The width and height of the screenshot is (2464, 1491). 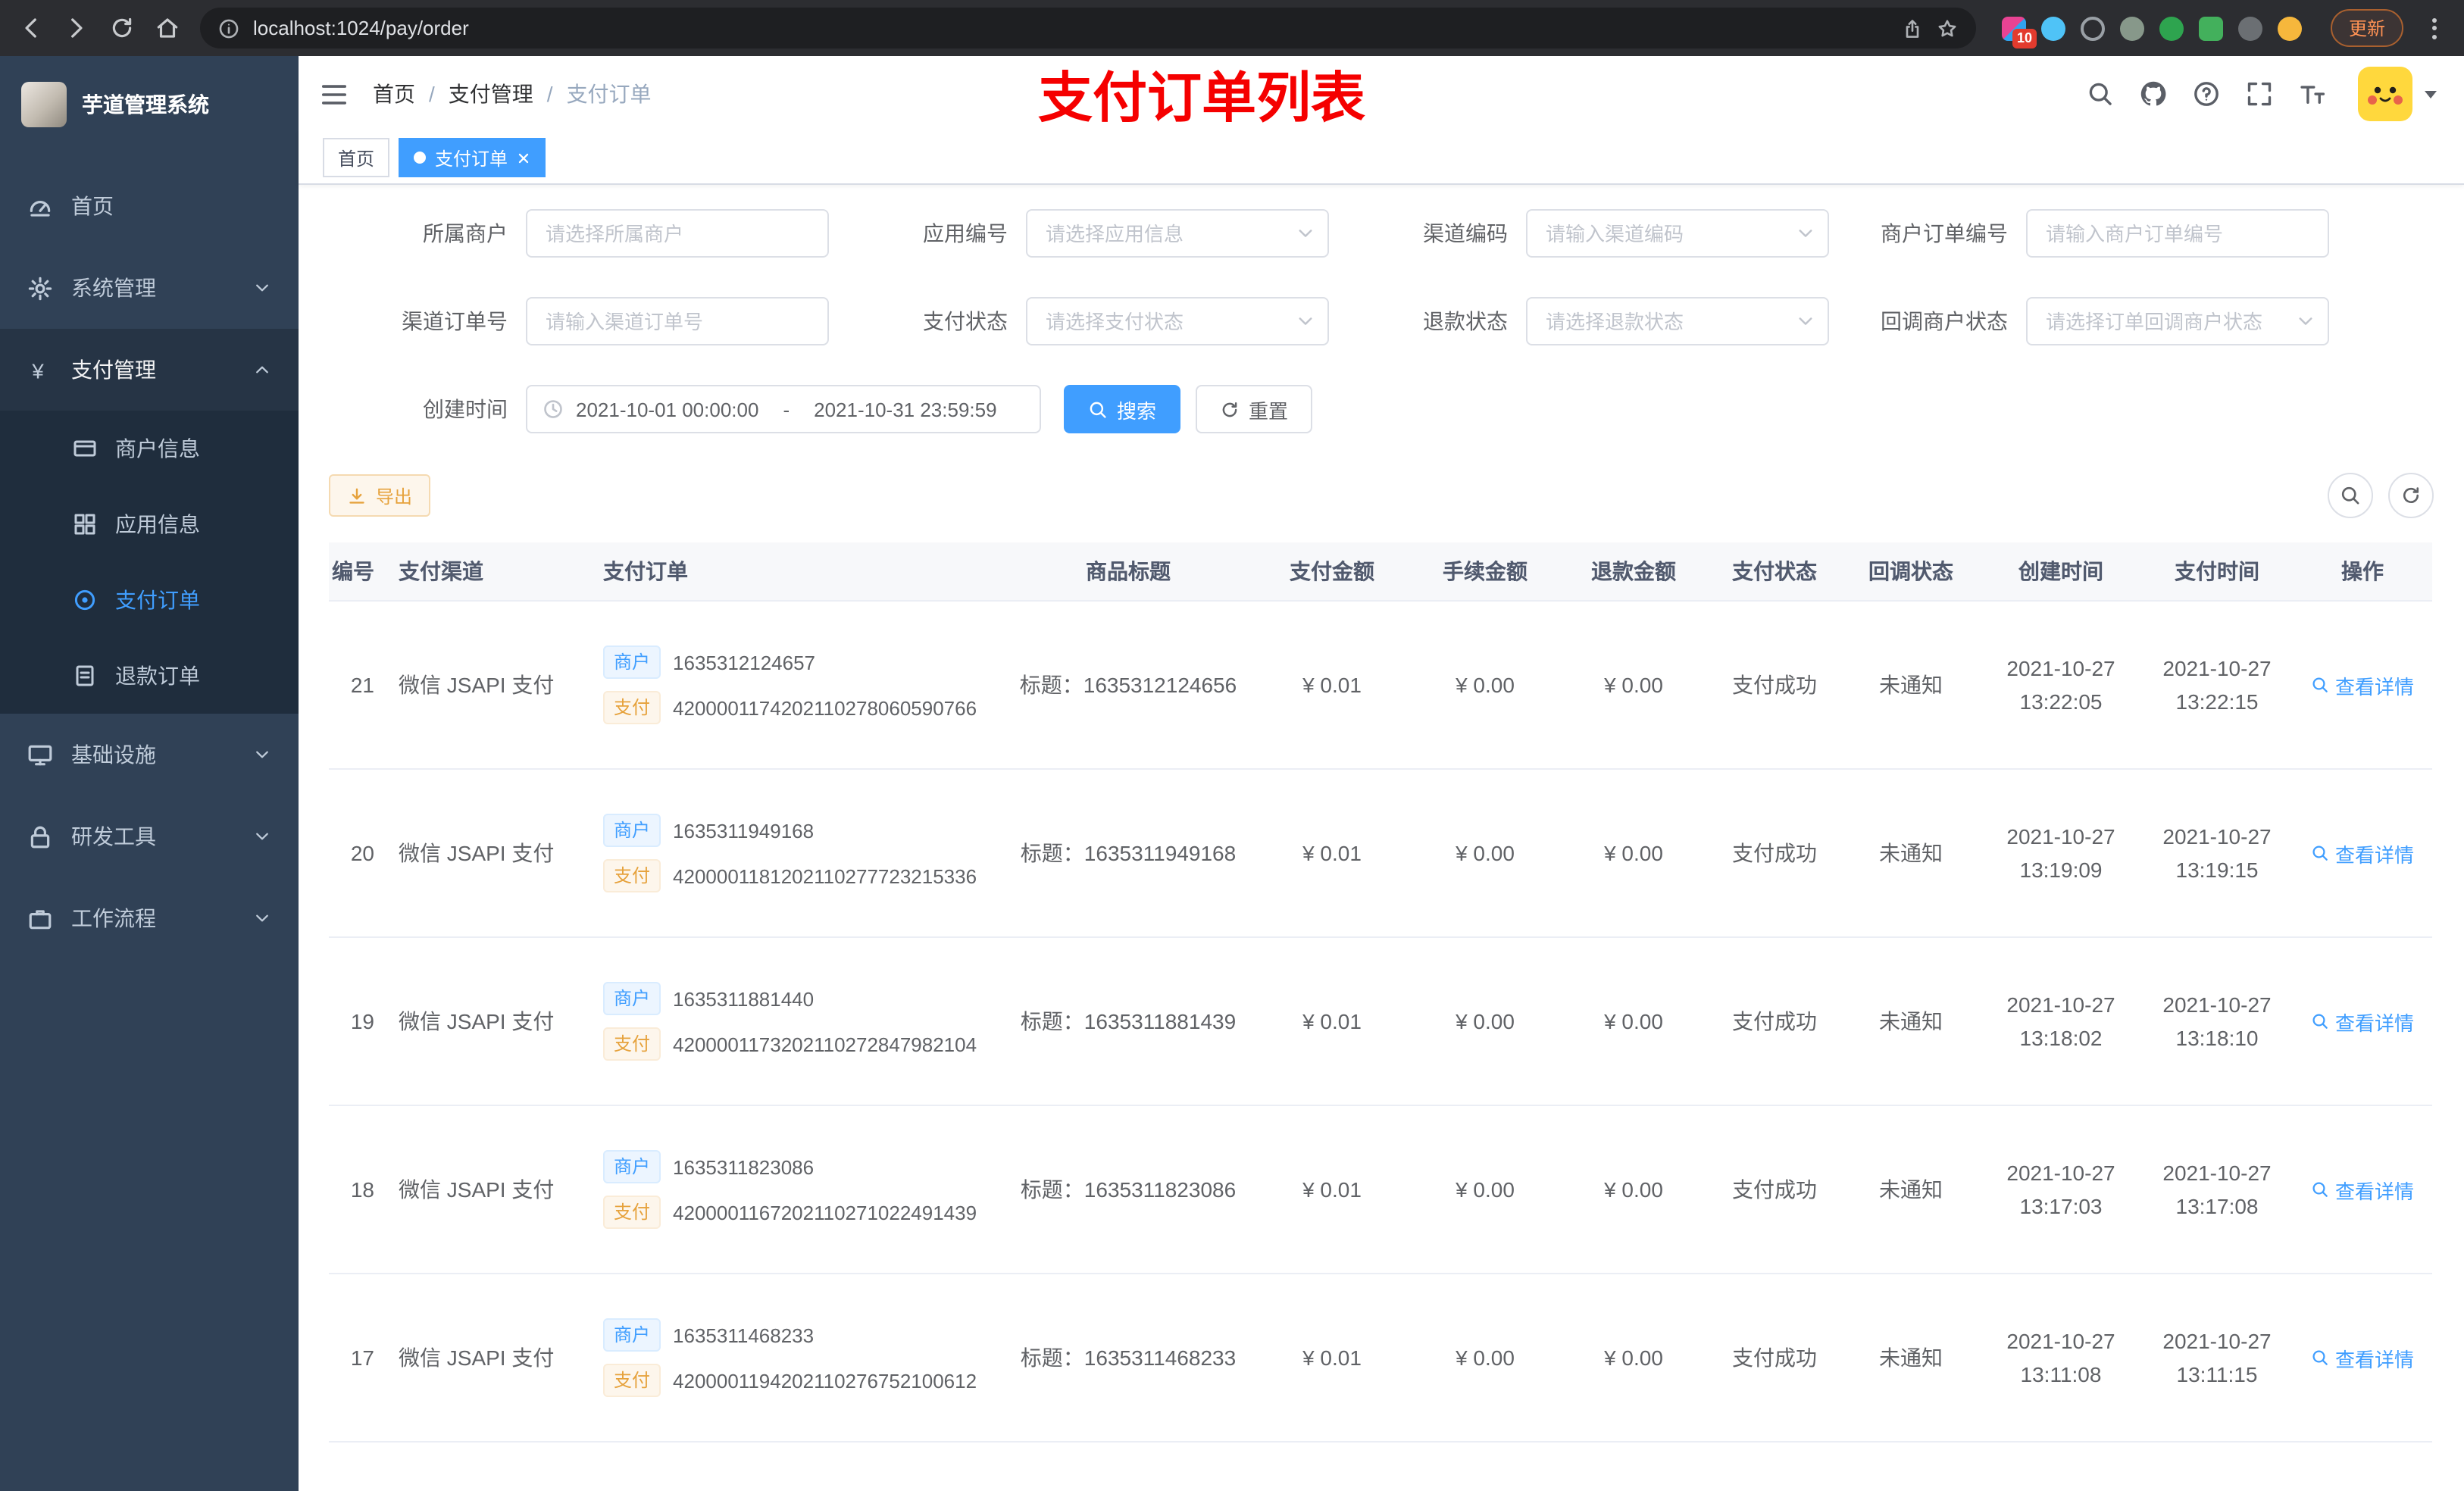 I want to click on merchant-select-input, so click(x=677, y=233).